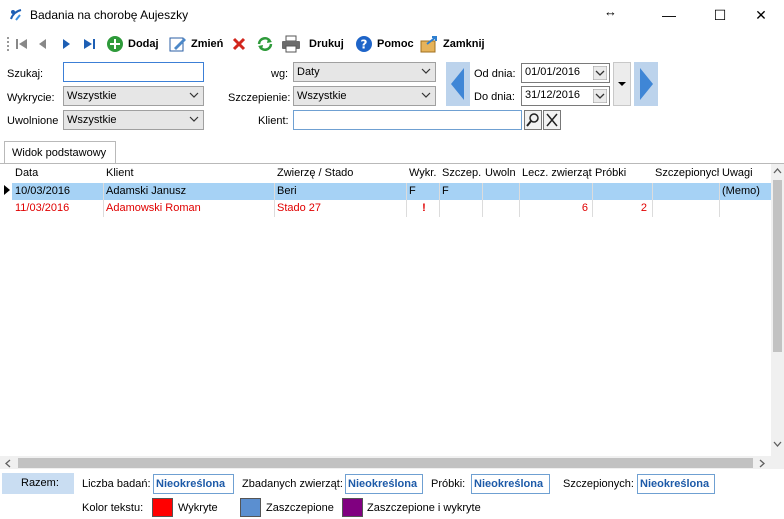 The image size is (784, 519). What do you see at coordinates (495, 74) in the screenshot?
I see `from-date-label: Od dnia:` at bounding box center [495, 74].